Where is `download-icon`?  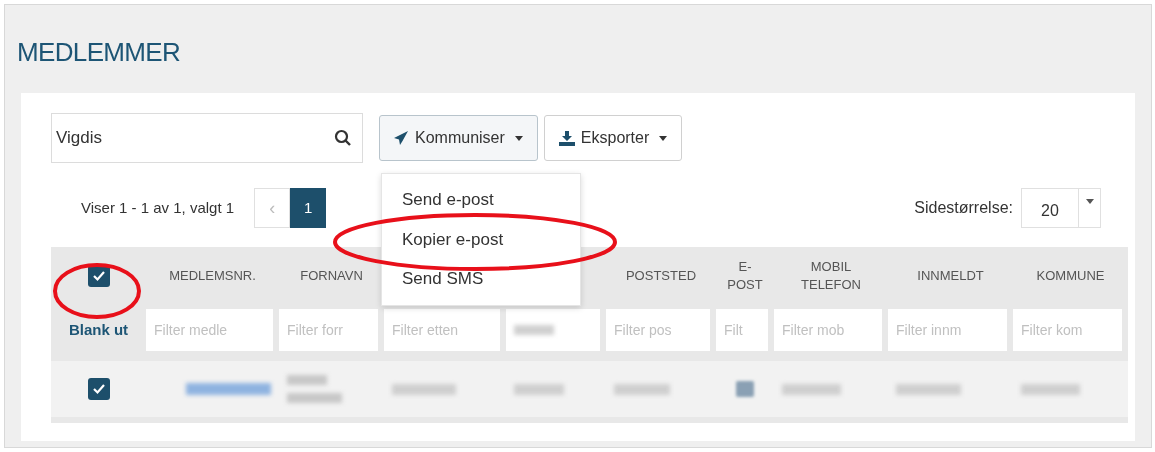 download-icon is located at coordinates (566, 138).